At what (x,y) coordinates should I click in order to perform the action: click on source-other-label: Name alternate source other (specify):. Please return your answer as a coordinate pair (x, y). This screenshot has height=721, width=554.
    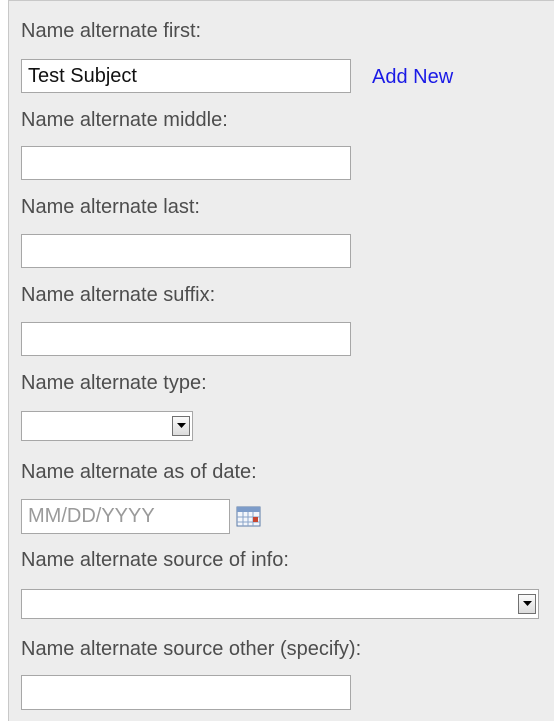
    Looking at the image, I should click on (191, 649).